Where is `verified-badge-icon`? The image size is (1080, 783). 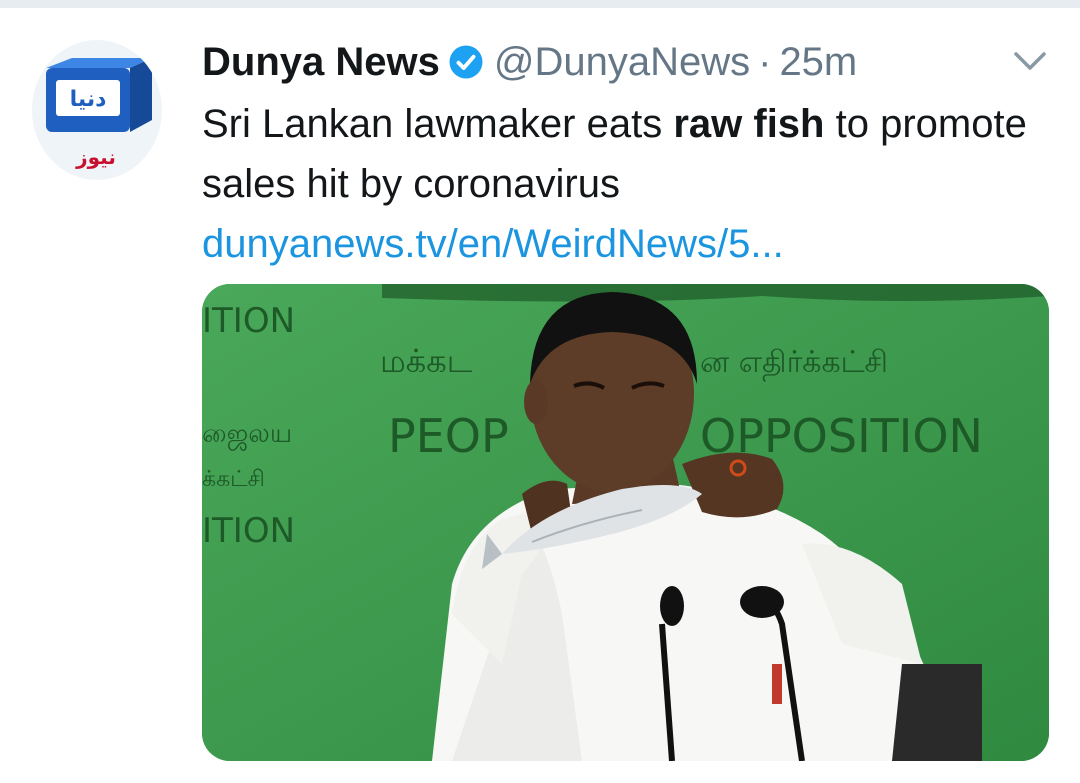
verified-badge-icon is located at coordinates (466, 62).